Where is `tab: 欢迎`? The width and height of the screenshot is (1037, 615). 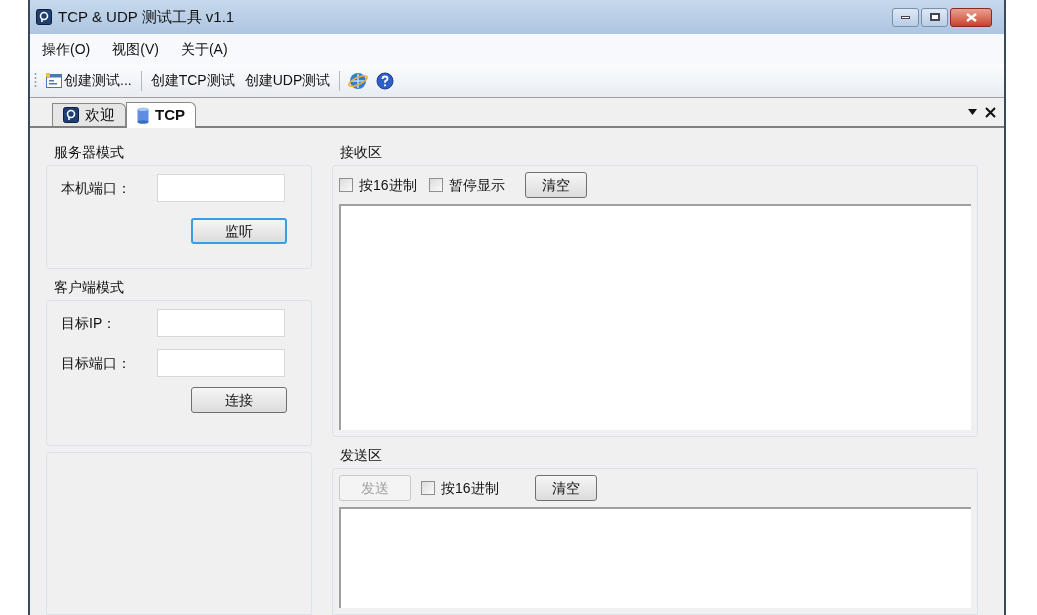
tab: 欢迎 is located at coordinates (89, 114).